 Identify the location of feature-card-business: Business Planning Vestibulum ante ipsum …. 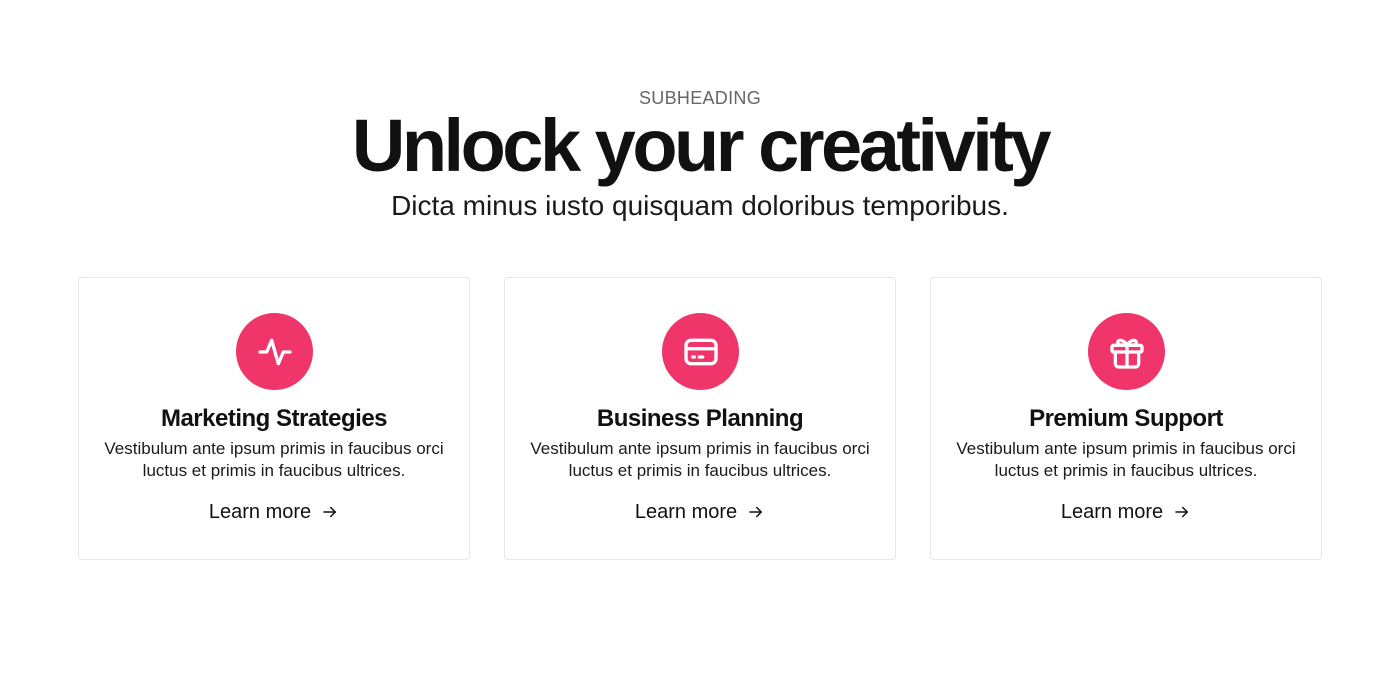
(700, 418).